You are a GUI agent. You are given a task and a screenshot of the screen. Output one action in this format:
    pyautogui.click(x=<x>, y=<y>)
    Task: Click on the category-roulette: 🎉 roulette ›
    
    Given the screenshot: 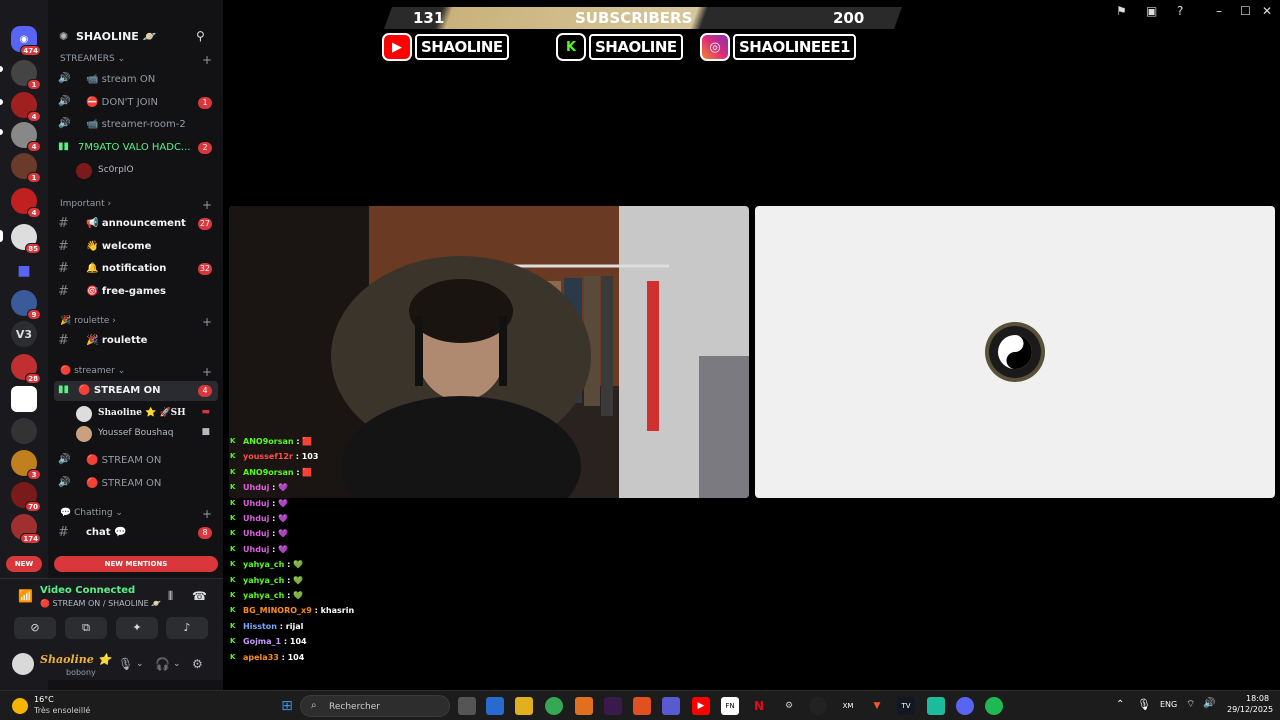 What is the action you would take?
    pyautogui.click(x=88, y=323)
    